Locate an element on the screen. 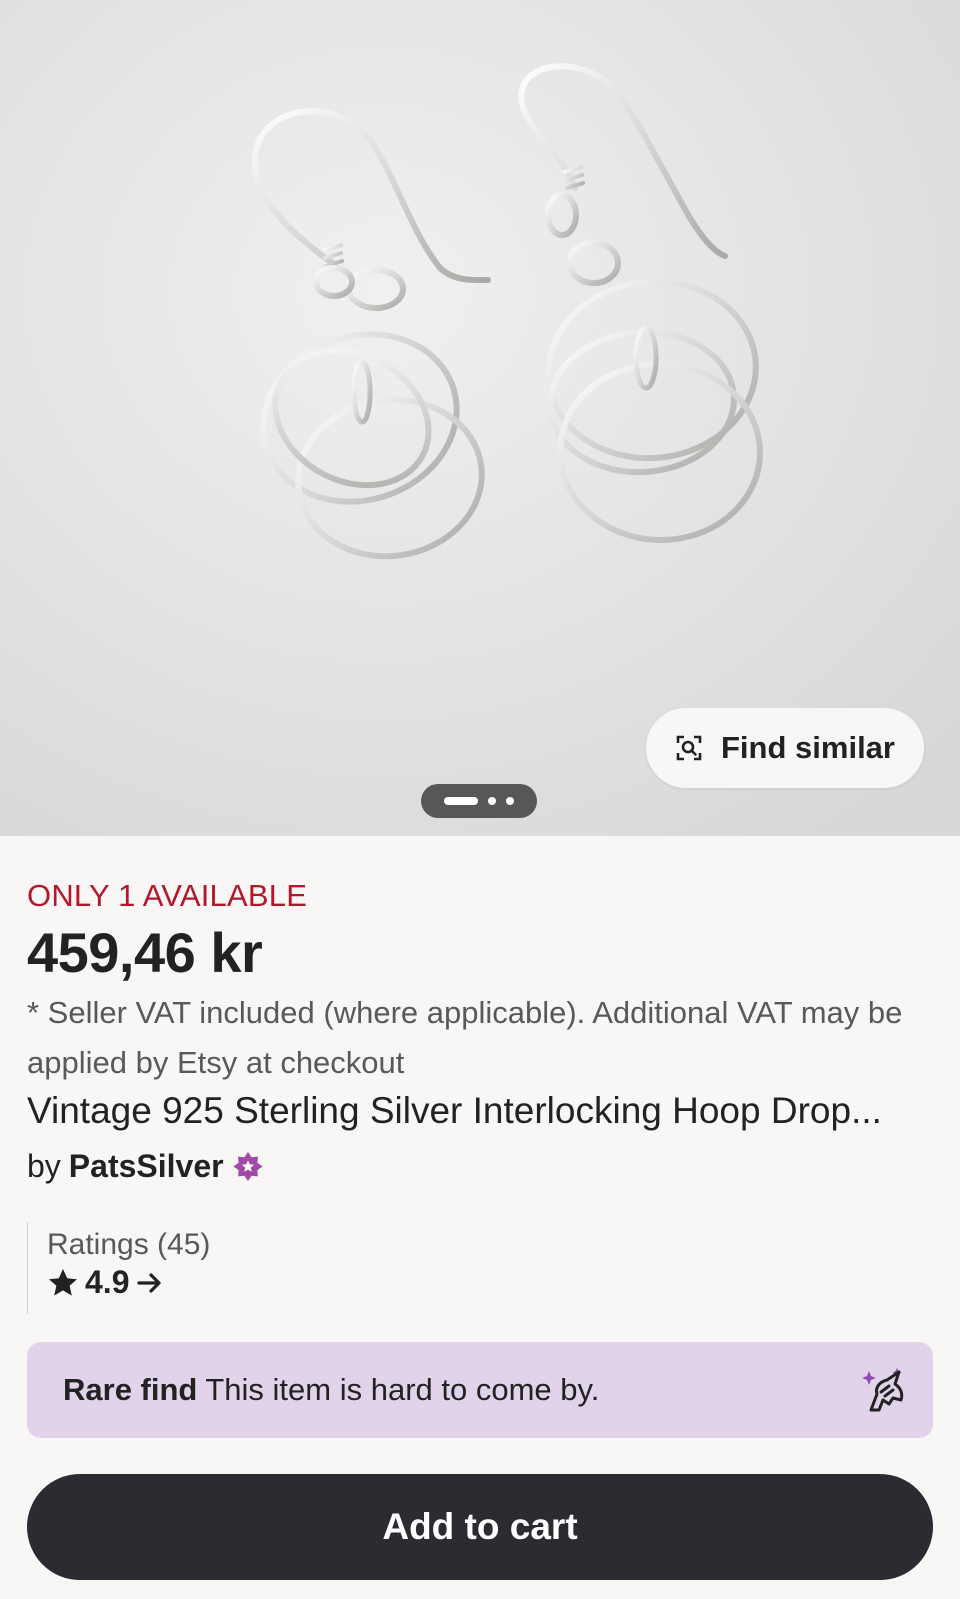 This screenshot has width=960, height=1599. price: 459,46 kr is located at coordinates (145, 952).